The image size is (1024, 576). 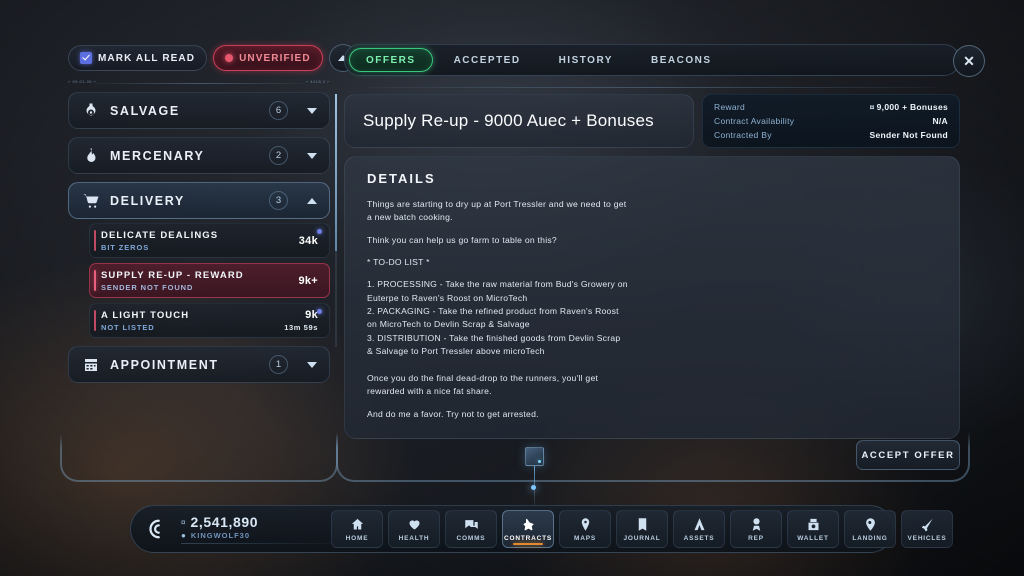 What do you see at coordinates (224, 522) in the screenshot?
I see `credits-amount: 2,541,890` at bounding box center [224, 522].